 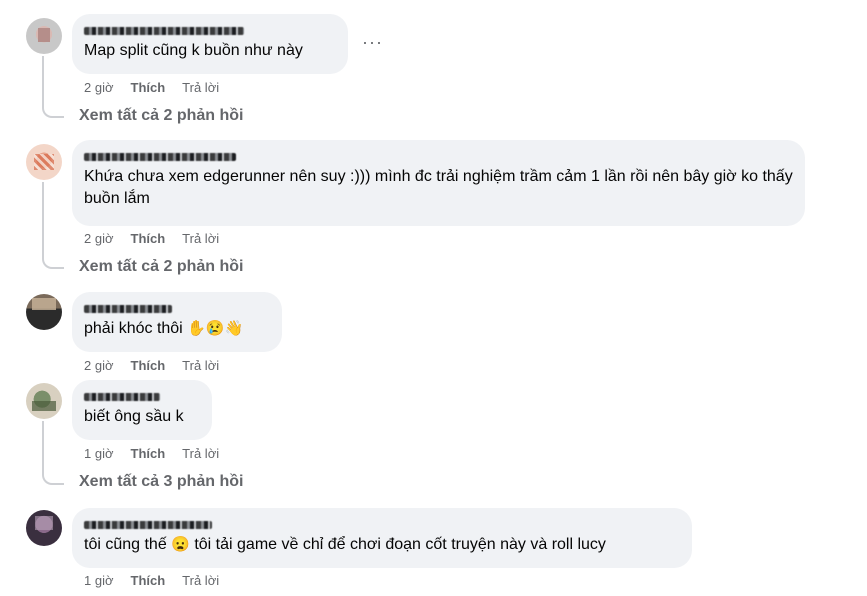 I want to click on comment-bubble: Map split cũng k buồn như này, so click(x=210, y=44).